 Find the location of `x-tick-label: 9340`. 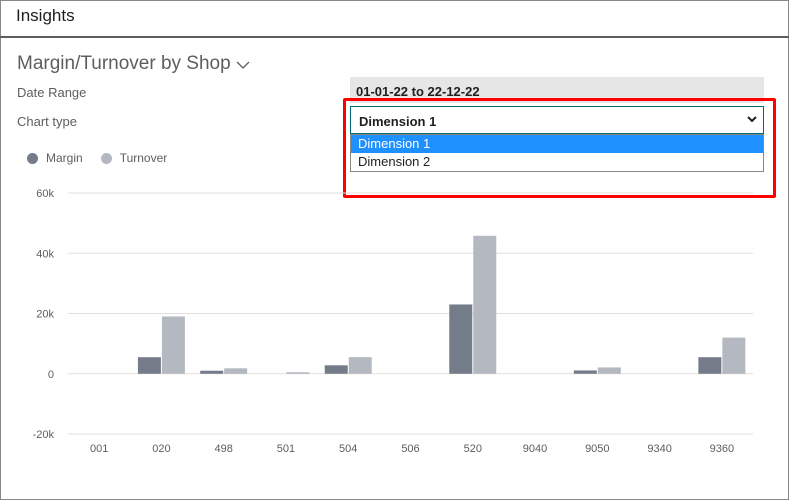

x-tick-label: 9340 is located at coordinates (659, 449).